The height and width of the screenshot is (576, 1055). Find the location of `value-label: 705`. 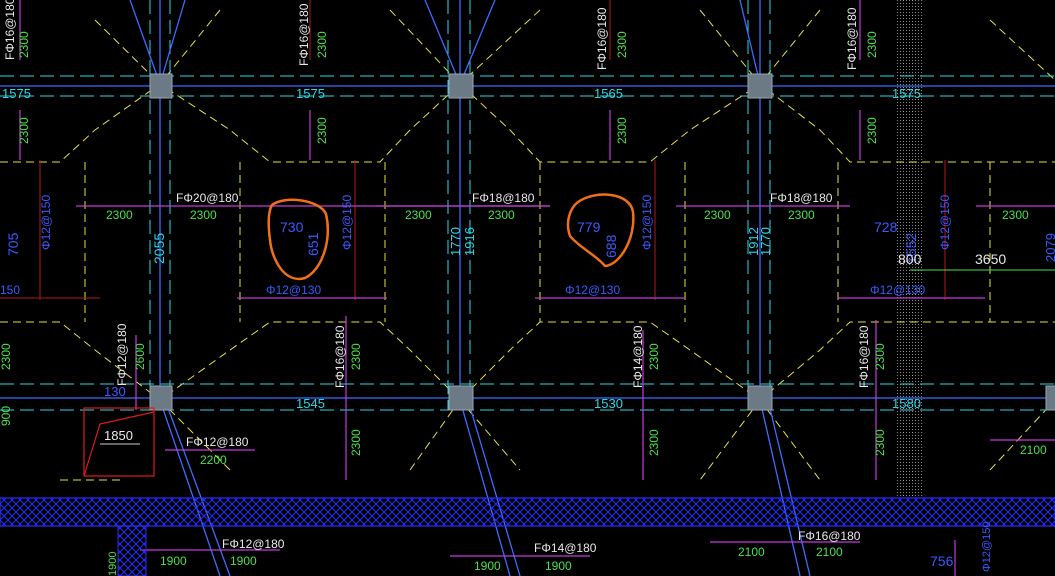

value-label: 705 is located at coordinates (13, 244).